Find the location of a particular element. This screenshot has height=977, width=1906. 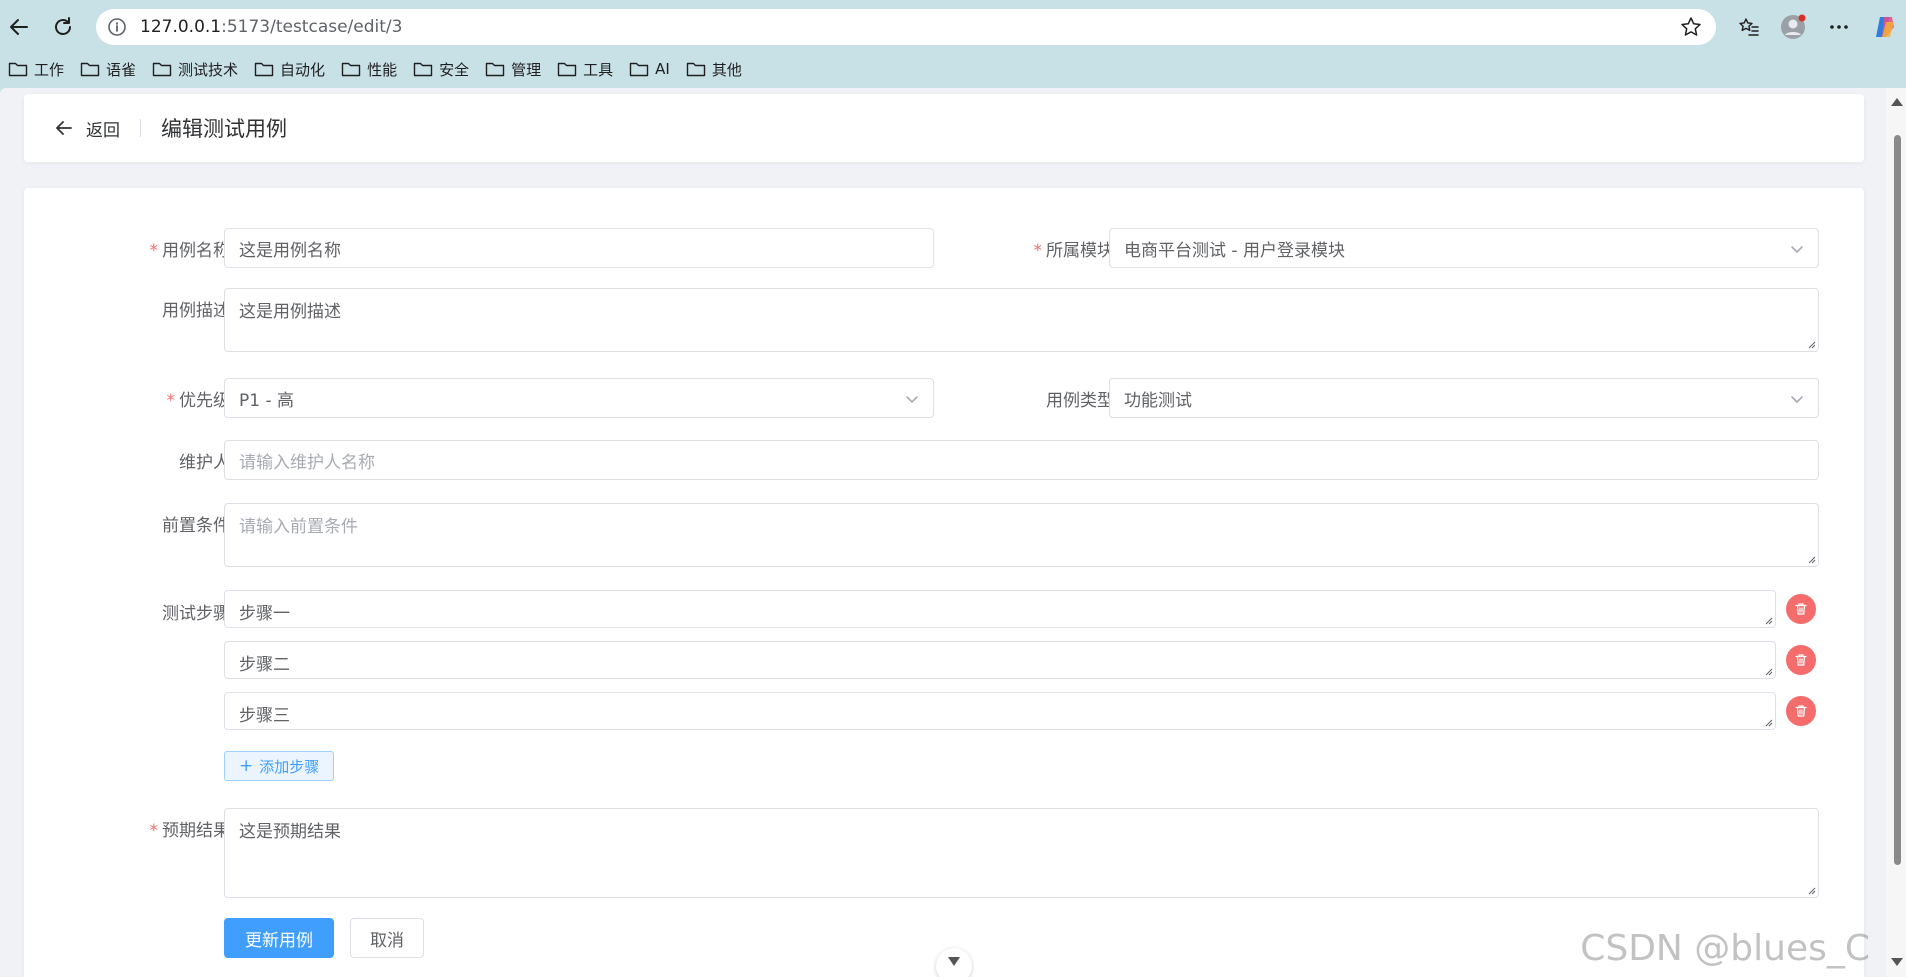

bookmark-folder: 管理 is located at coordinates (513, 69).